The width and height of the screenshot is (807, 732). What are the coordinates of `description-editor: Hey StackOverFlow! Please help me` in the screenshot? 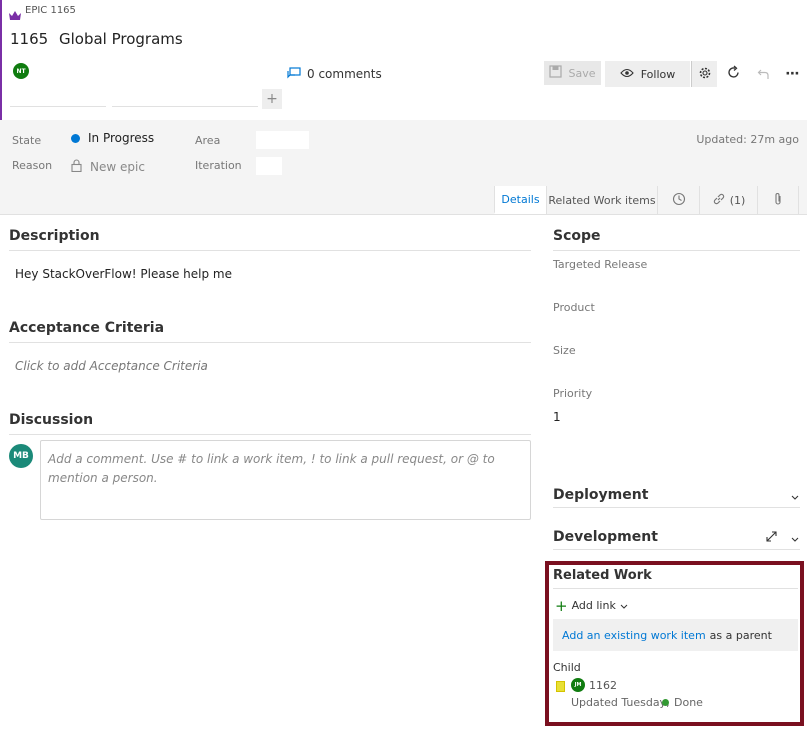 It's located at (270, 271).